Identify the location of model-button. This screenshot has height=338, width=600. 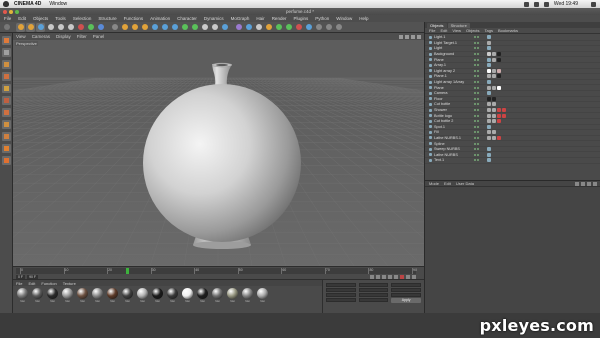
(308, 27).